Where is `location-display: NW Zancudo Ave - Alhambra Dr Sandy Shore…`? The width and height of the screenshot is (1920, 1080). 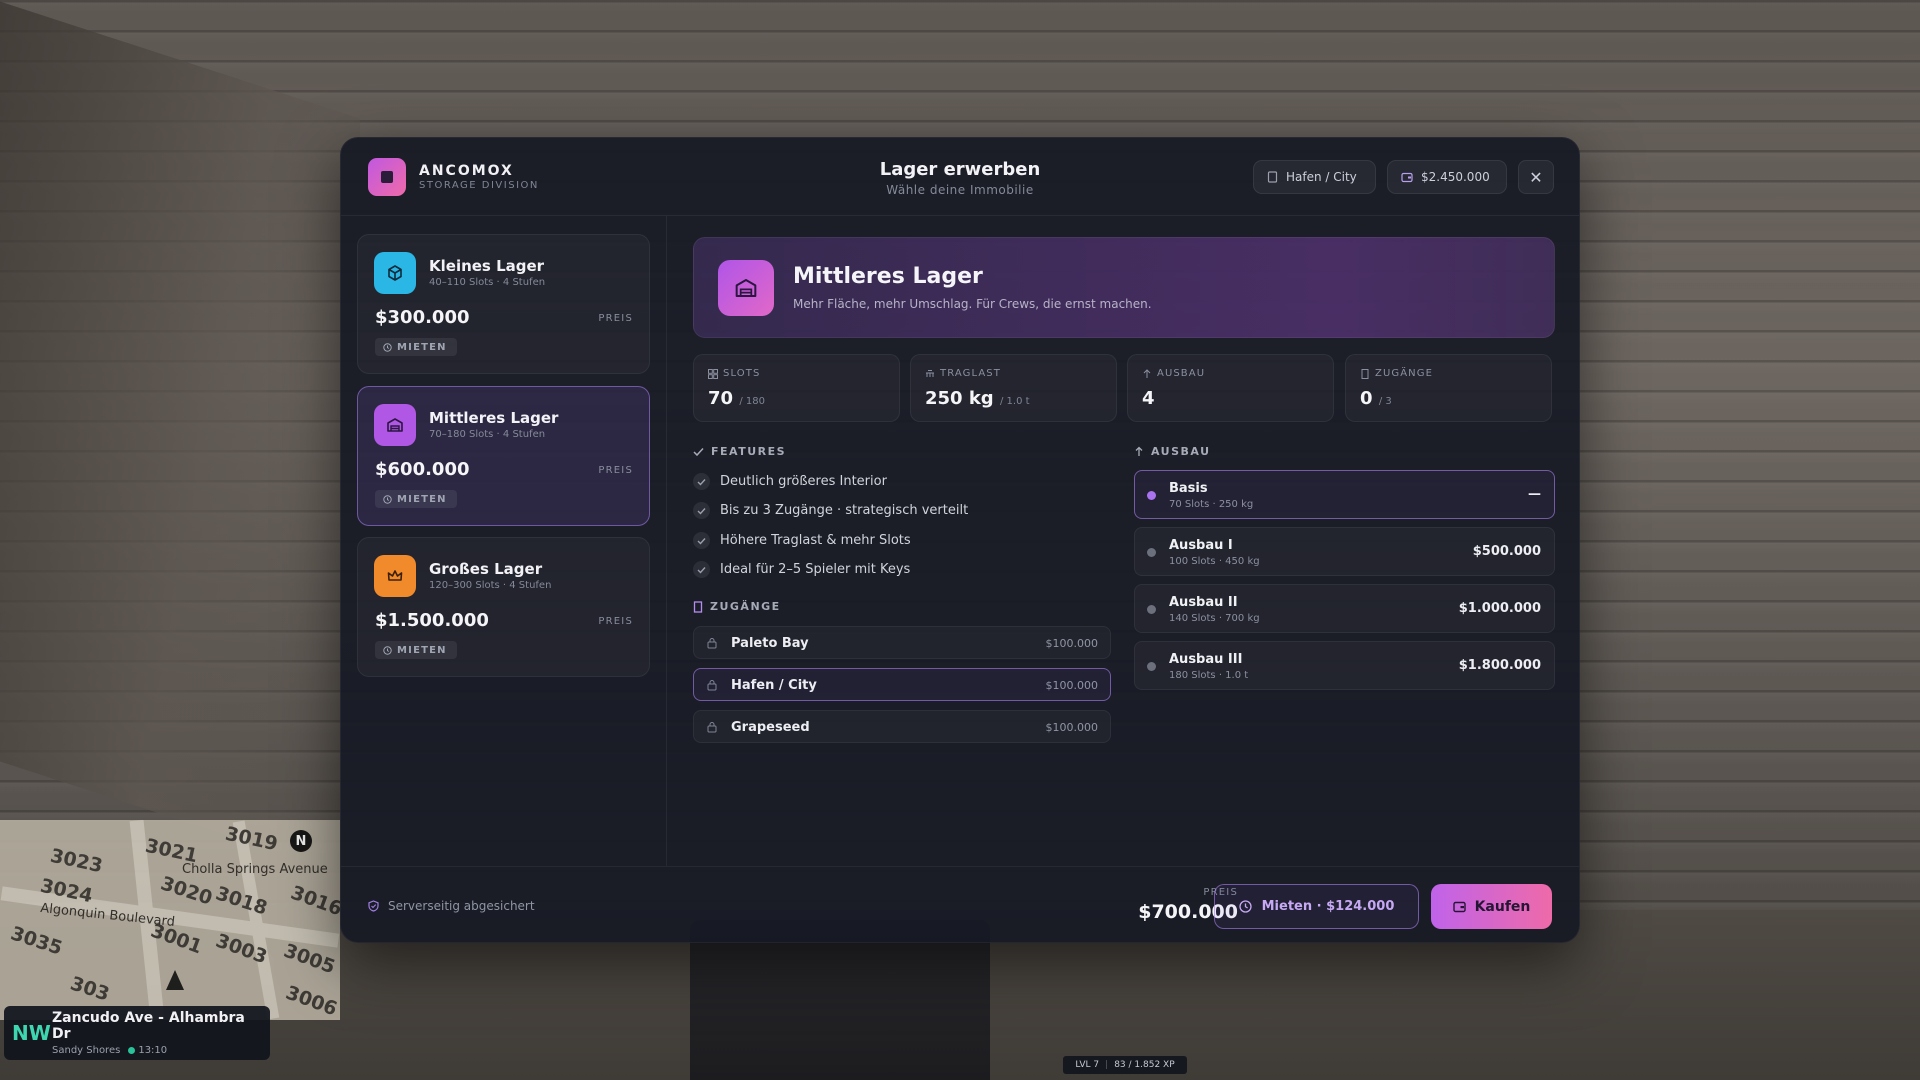
location-display: NW Zancudo Ave - Alhambra Dr Sandy Shore… is located at coordinates (137, 1033).